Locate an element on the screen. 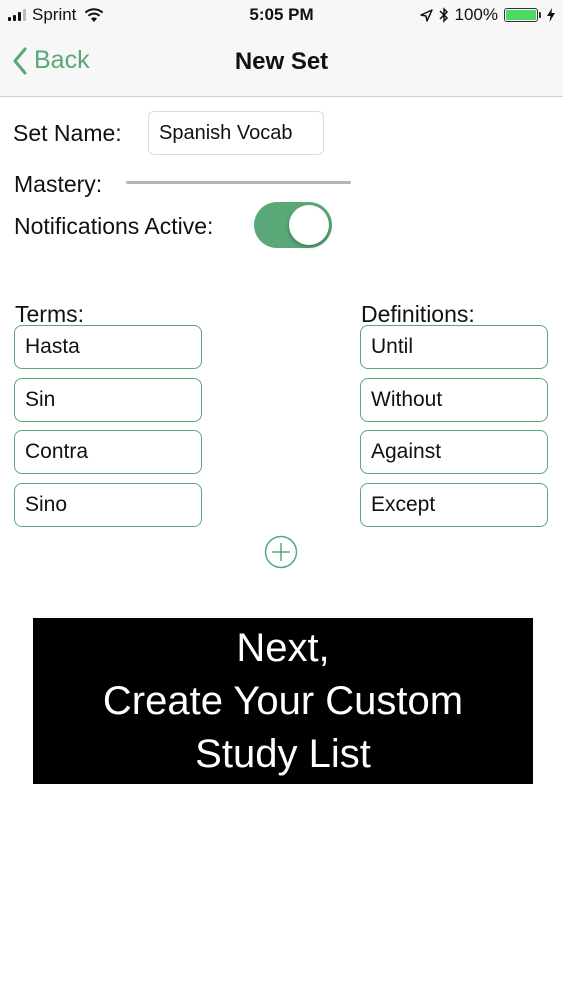  battery-icon is located at coordinates (522, 15).